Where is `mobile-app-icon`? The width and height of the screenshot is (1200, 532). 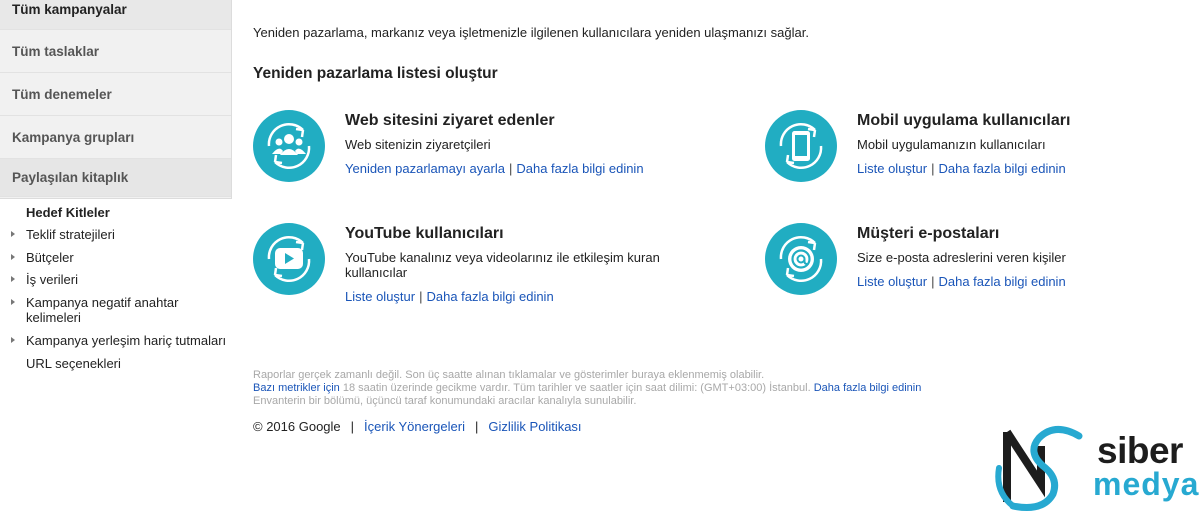 mobile-app-icon is located at coordinates (801, 146).